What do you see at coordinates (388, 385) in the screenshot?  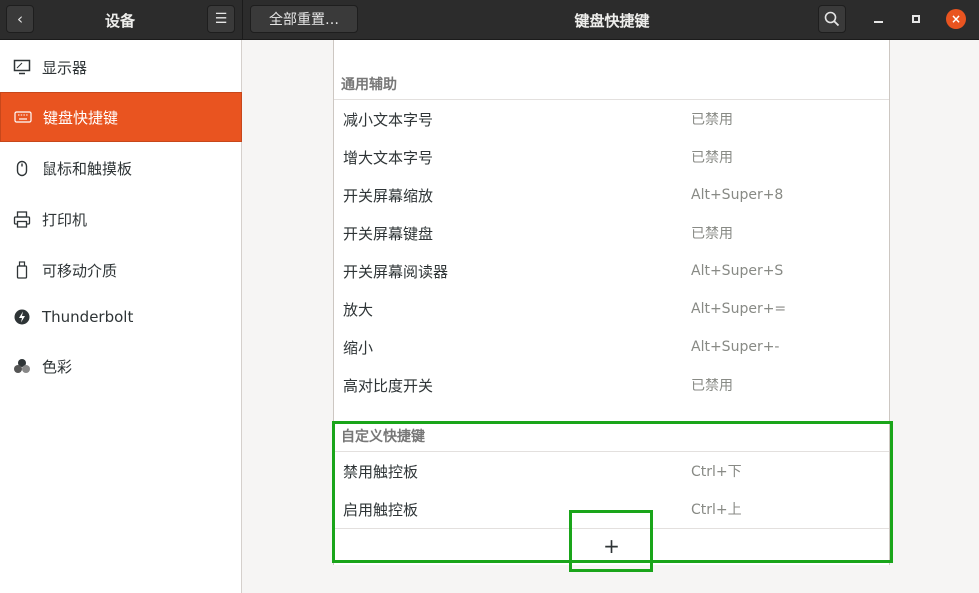 I see `shortcut-name: 高对比度开关` at bounding box center [388, 385].